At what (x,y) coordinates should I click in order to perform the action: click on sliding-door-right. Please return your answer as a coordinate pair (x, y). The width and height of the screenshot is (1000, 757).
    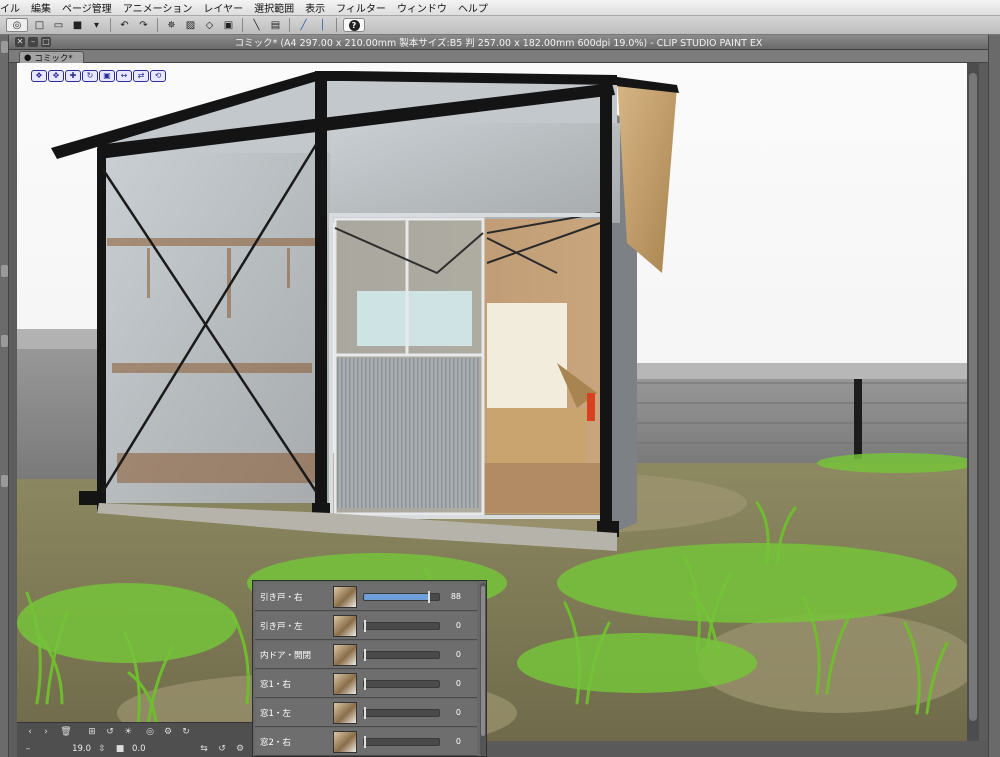
    Looking at the image, I should click on (409, 366).